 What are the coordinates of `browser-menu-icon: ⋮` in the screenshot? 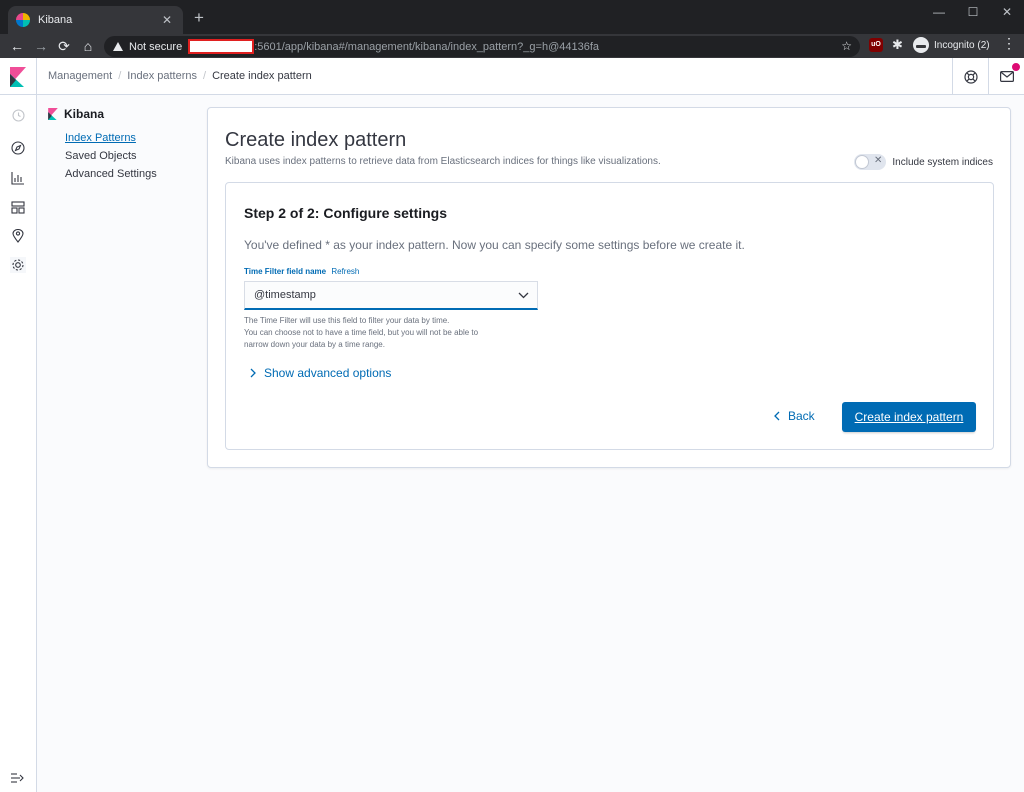 It's located at (1009, 43).